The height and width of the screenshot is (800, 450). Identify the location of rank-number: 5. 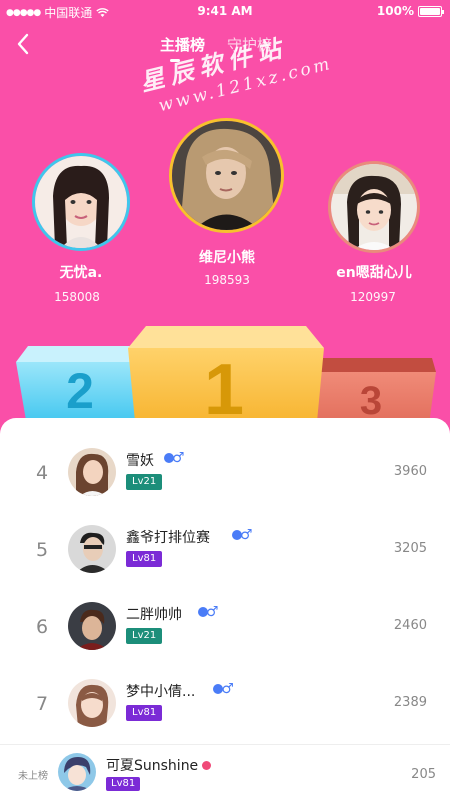
(42, 550).